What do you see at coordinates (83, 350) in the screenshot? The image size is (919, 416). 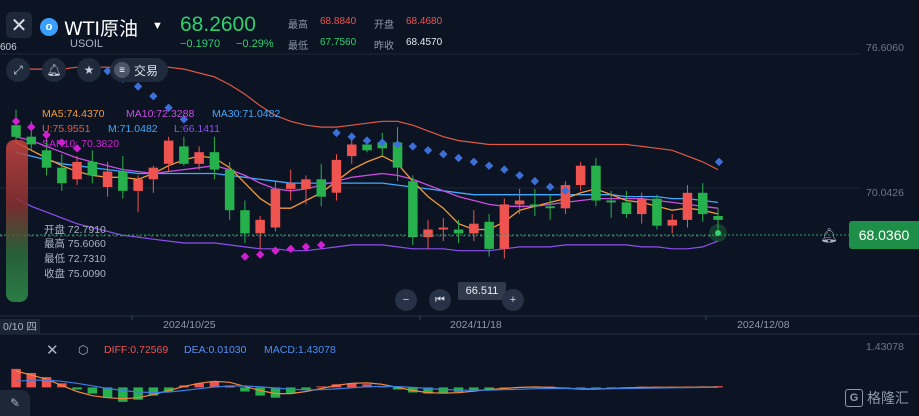 I see `settings-icon: ⬡` at bounding box center [83, 350].